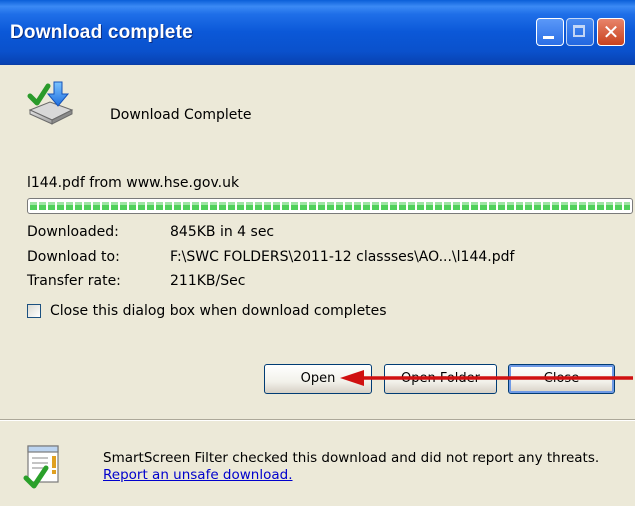 The height and width of the screenshot is (506, 635). What do you see at coordinates (34, 311) in the screenshot?
I see `close-on-complete-checkbox` at bounding box center [34, 311].